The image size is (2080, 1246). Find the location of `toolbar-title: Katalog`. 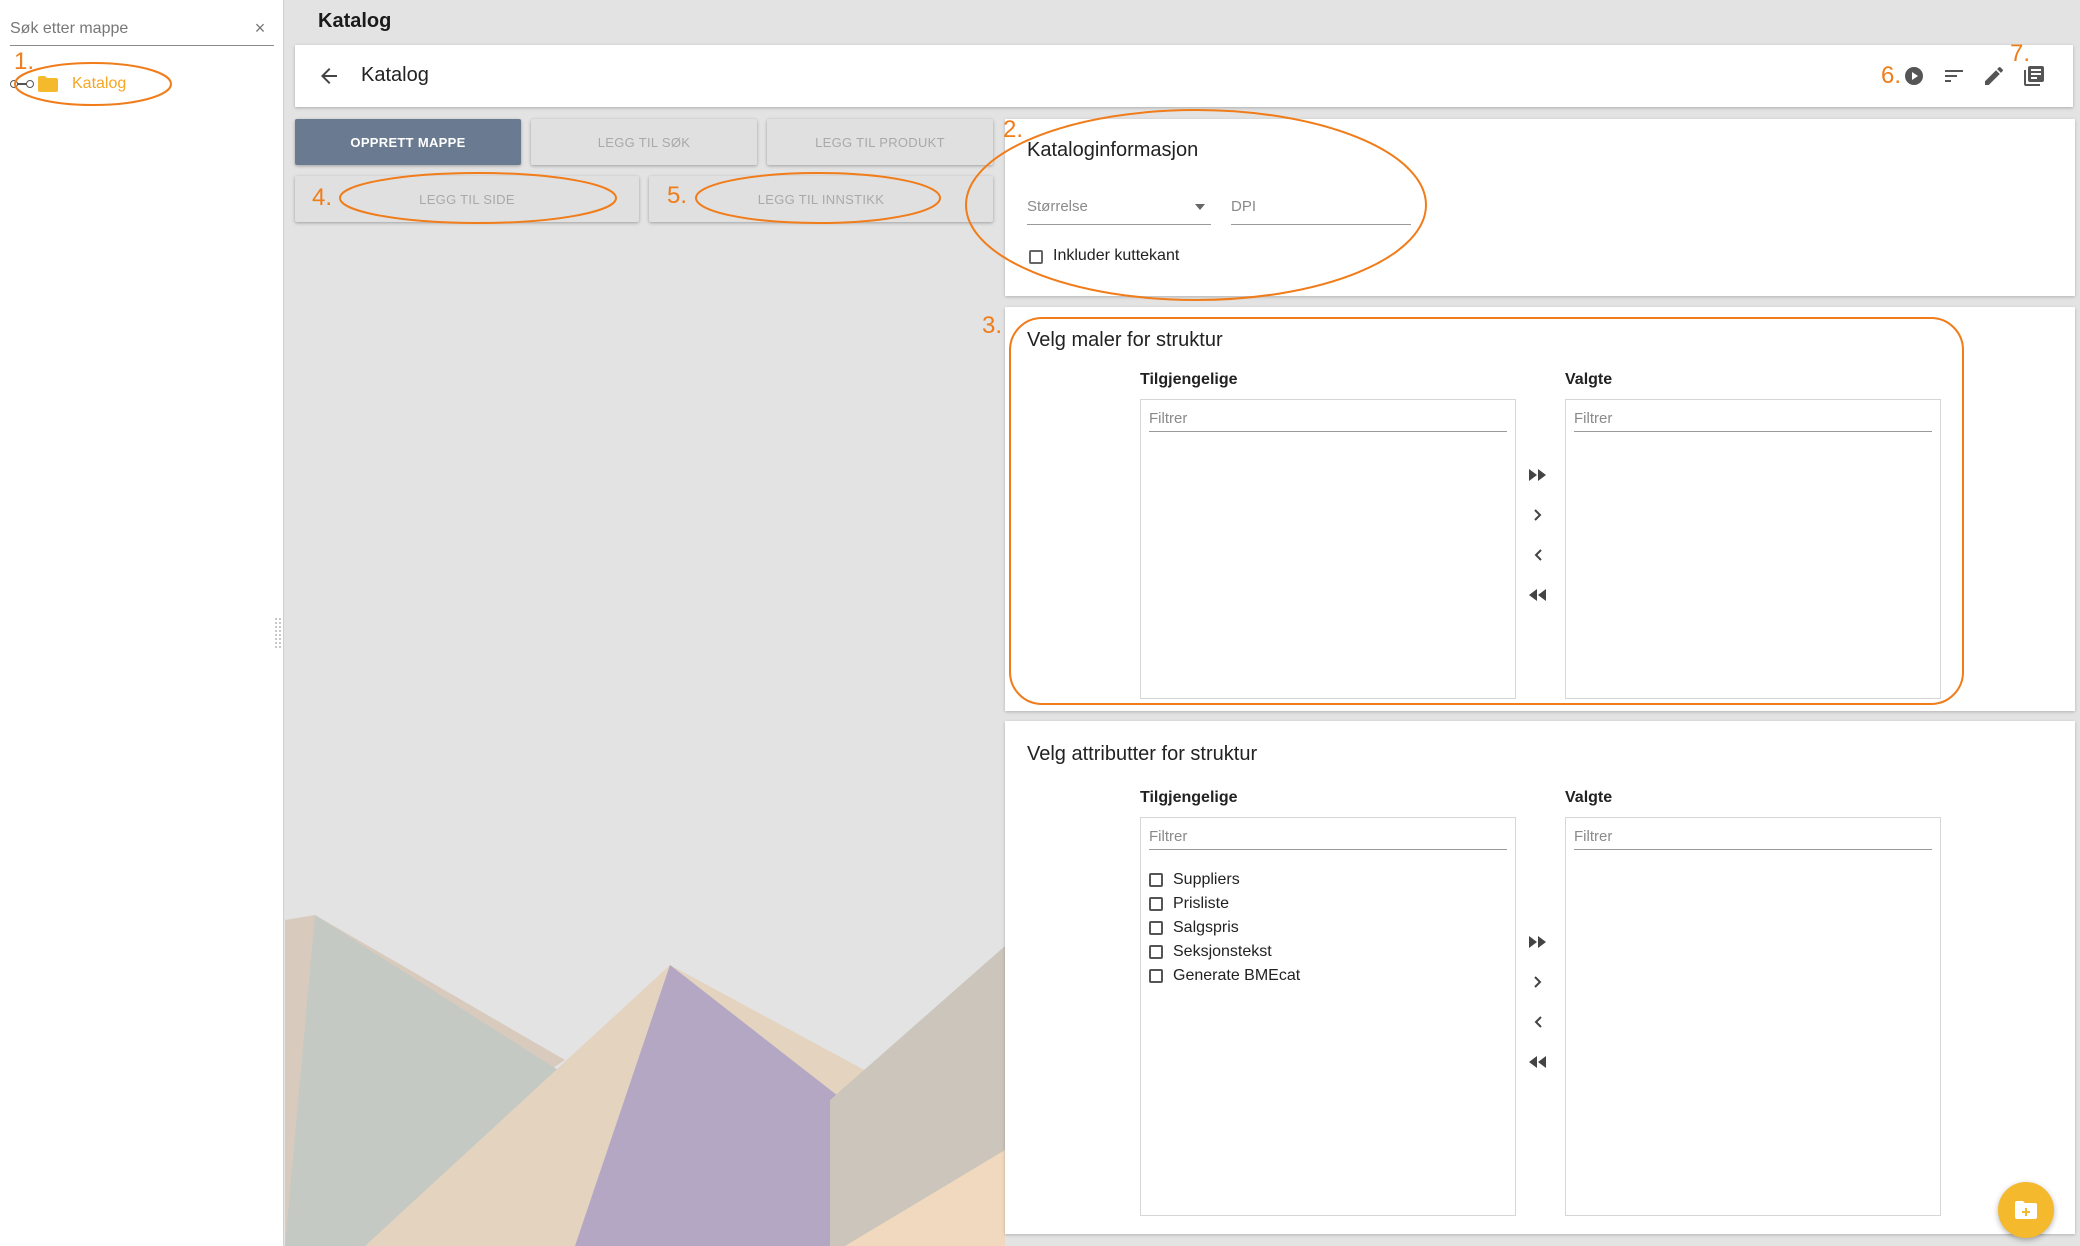

toolbar-title: Katalog is located at coordinates (395, 75).